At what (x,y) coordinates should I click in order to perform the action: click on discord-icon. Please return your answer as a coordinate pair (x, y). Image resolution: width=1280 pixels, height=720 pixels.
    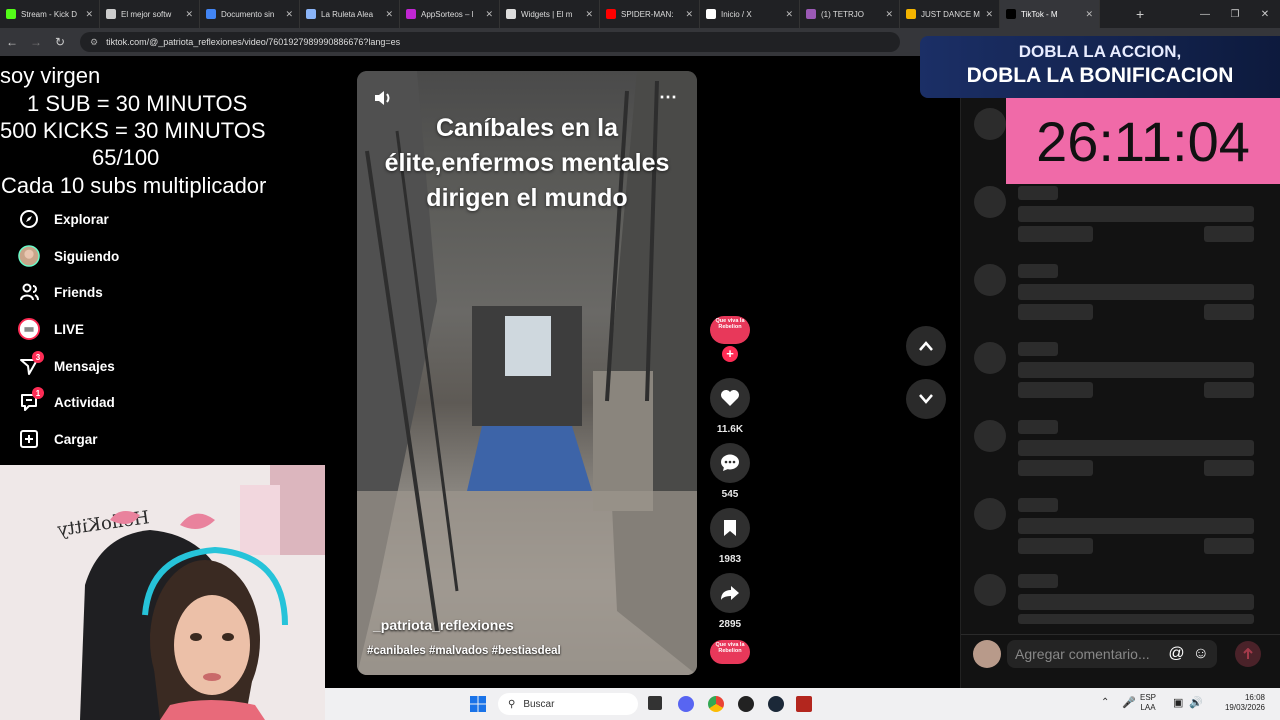
    Looking at the image, I should click on (686, 704).